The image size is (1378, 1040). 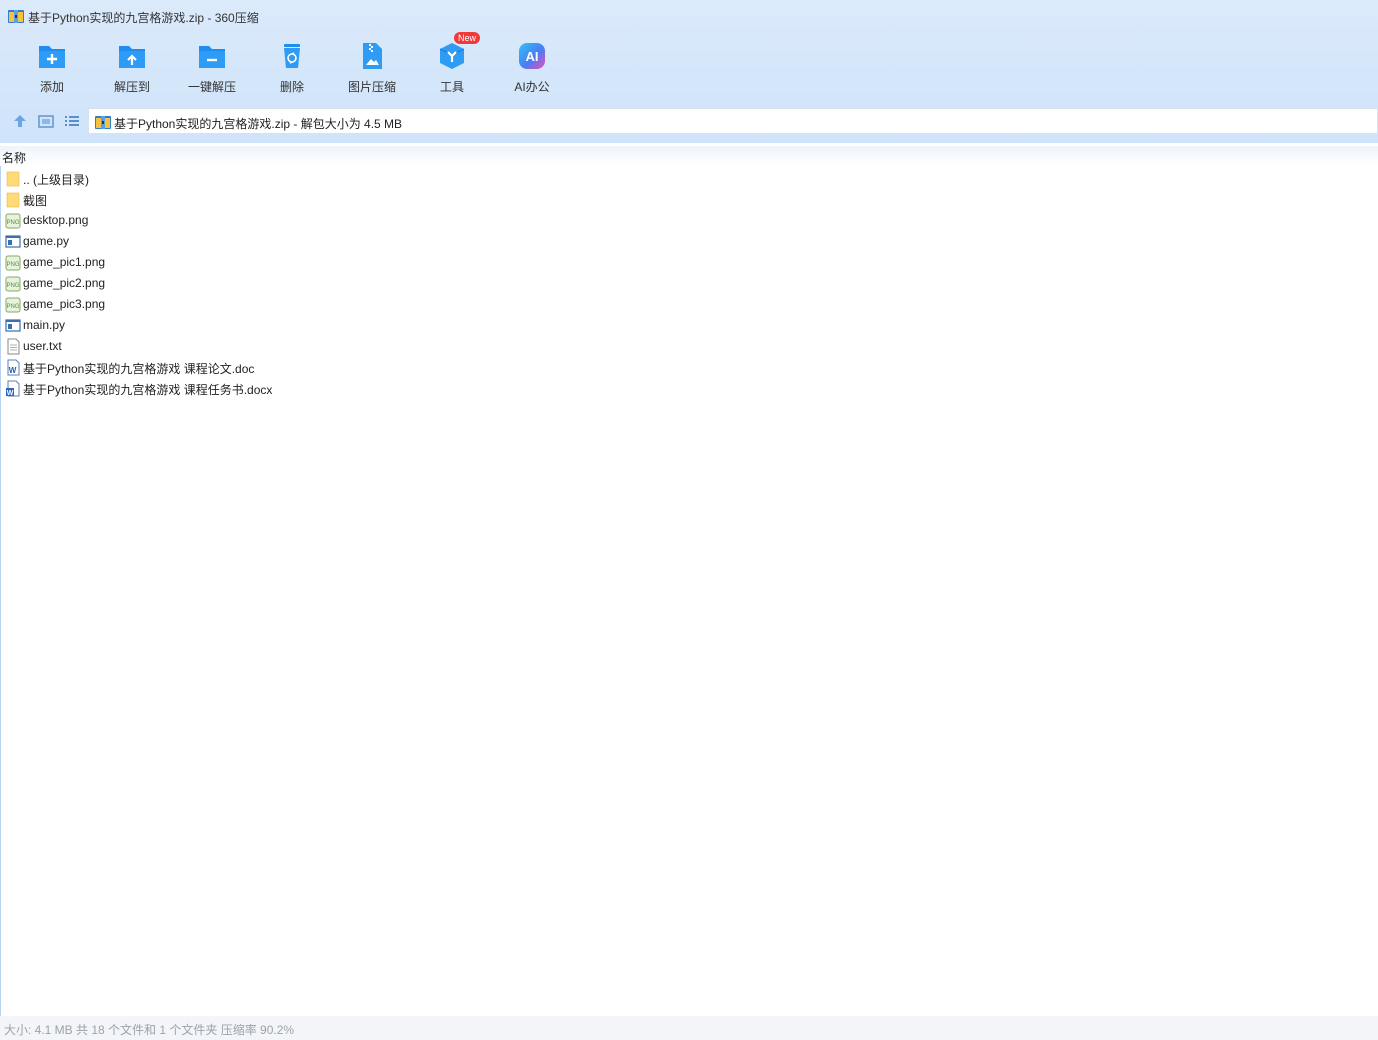 I want to click on list-item: W 基于Python实现的九宫格游戏 课程任务书.docx, so click(x=300, y=388).